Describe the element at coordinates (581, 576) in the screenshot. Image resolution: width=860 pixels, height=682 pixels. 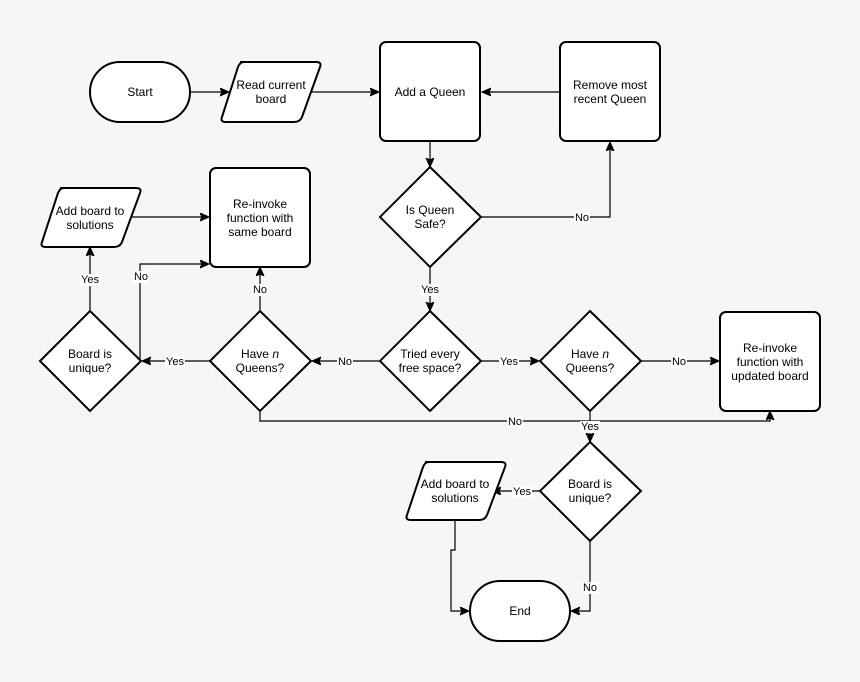
I see `edge-unique-bottom-no-to-end` at that location.